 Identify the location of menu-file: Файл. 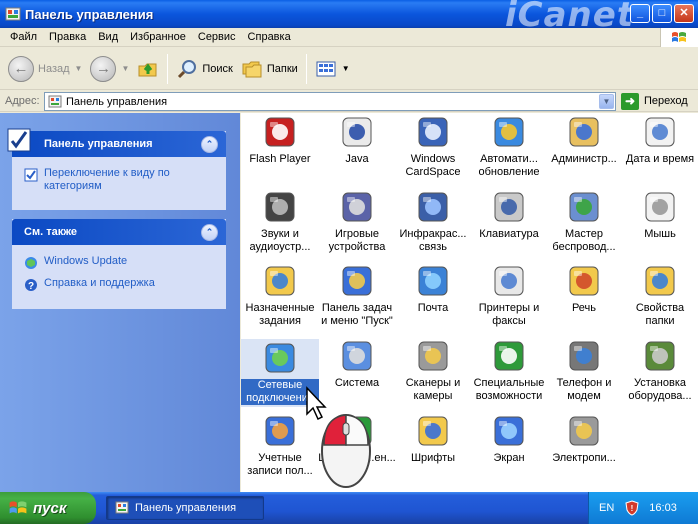
(23, 37).